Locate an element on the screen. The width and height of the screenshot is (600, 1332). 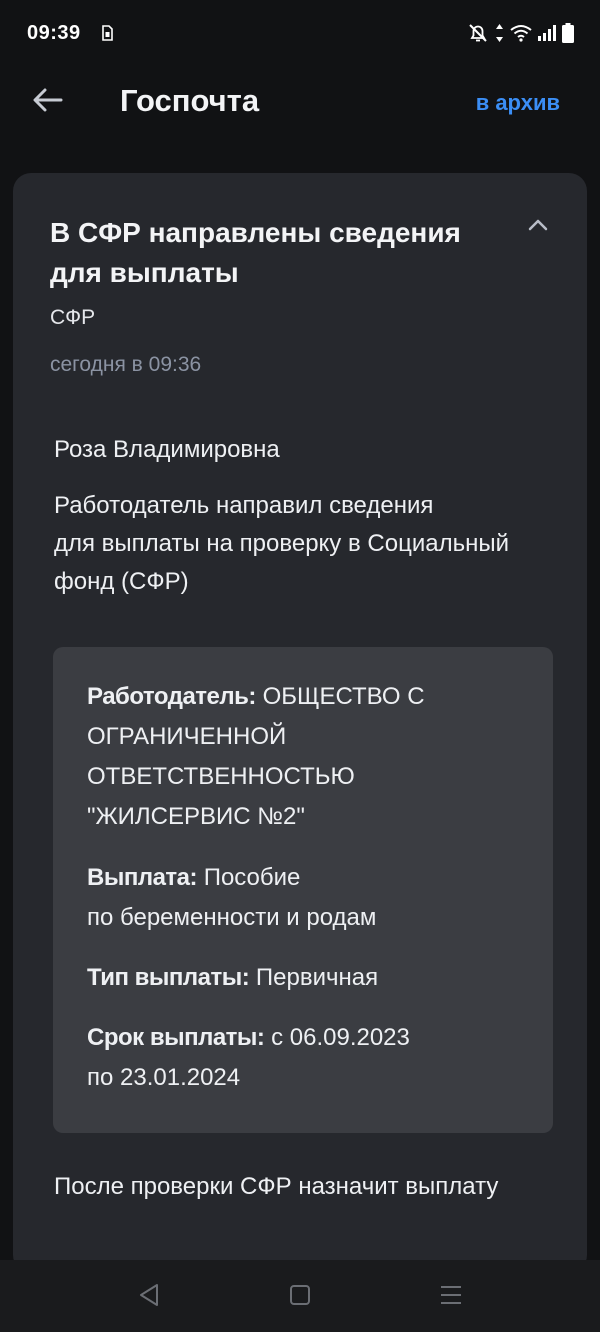
message-footer: После проверки СФР назначит выплату is located at coordinates (276, 1186).